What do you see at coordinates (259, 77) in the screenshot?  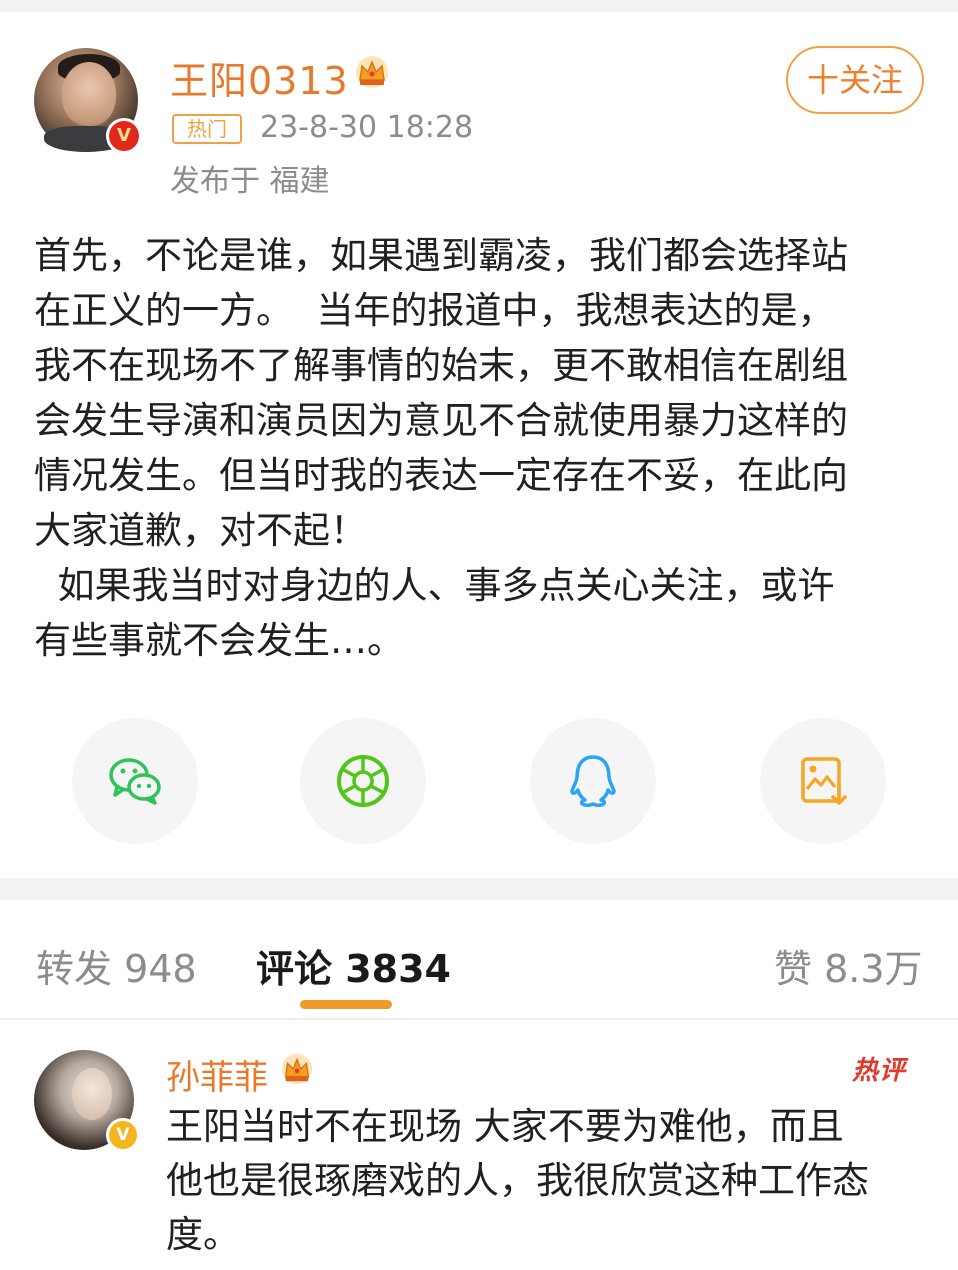 I see `author-username: 王阳0313` at bounding box center [259, 77].